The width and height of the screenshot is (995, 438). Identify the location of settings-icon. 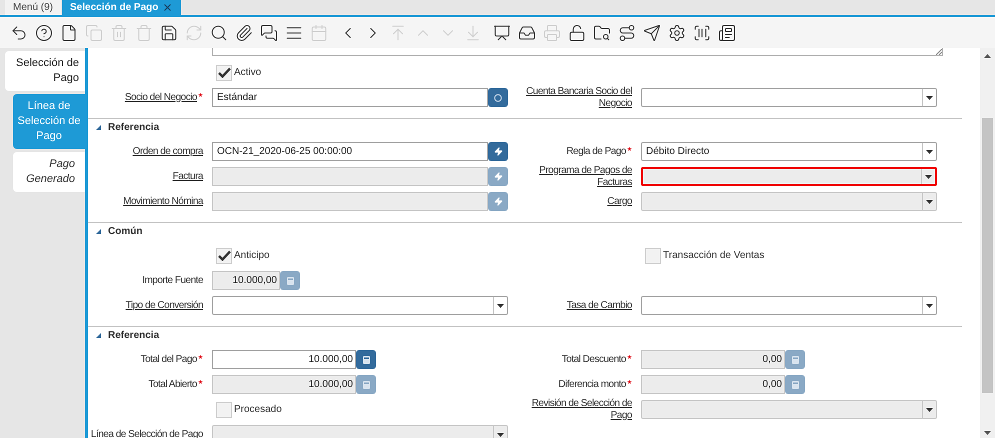
(677, 33).